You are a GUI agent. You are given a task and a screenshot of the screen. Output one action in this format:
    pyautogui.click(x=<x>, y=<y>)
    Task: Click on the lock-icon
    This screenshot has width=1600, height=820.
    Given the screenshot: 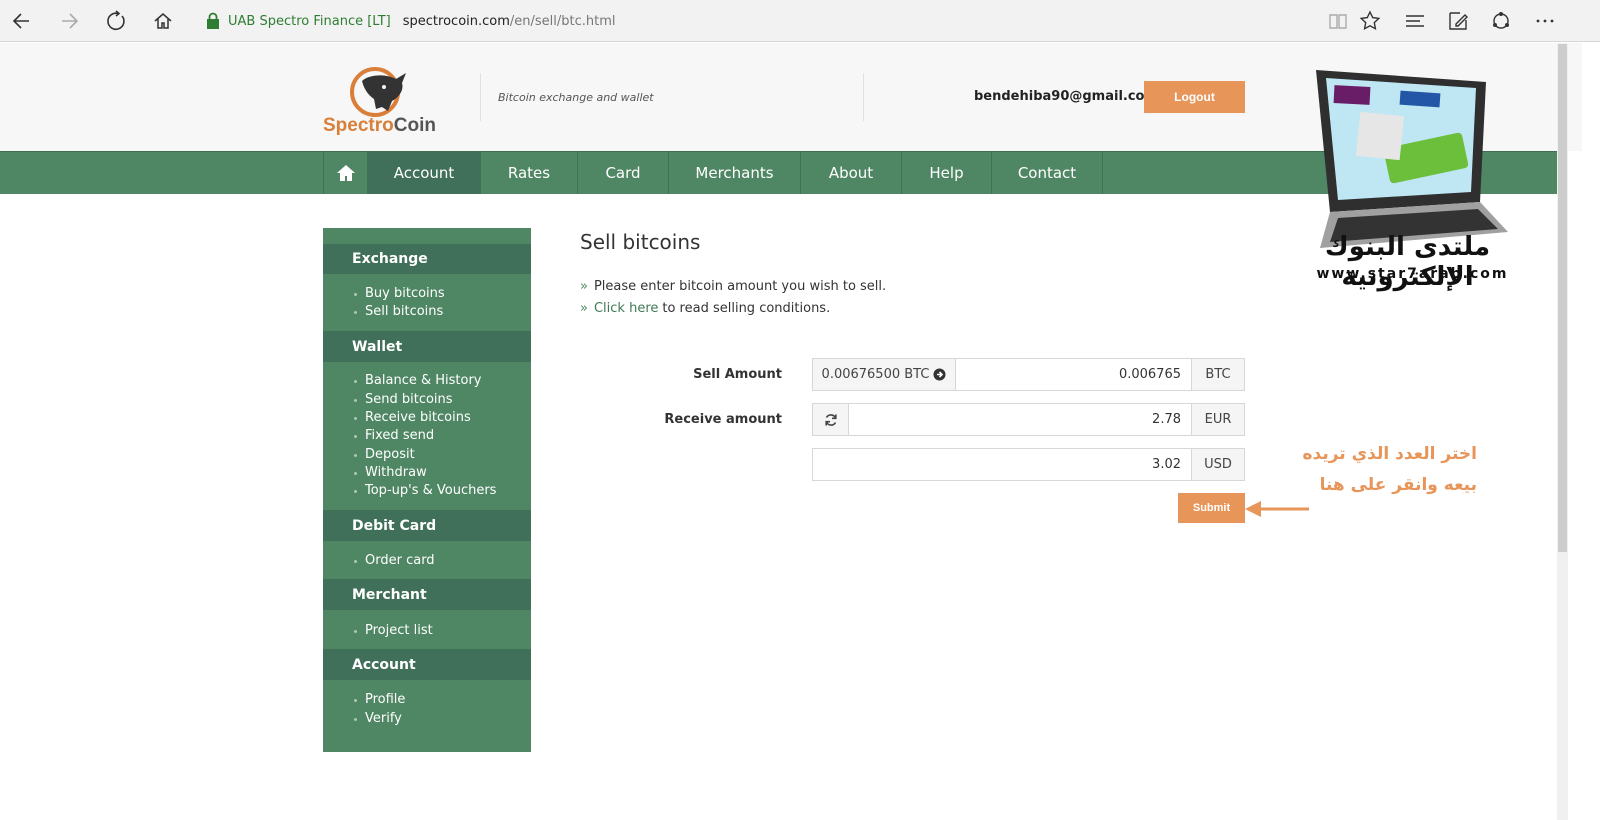 What is the action you would take?
    pyautogui.click(x=213, y=20)
    